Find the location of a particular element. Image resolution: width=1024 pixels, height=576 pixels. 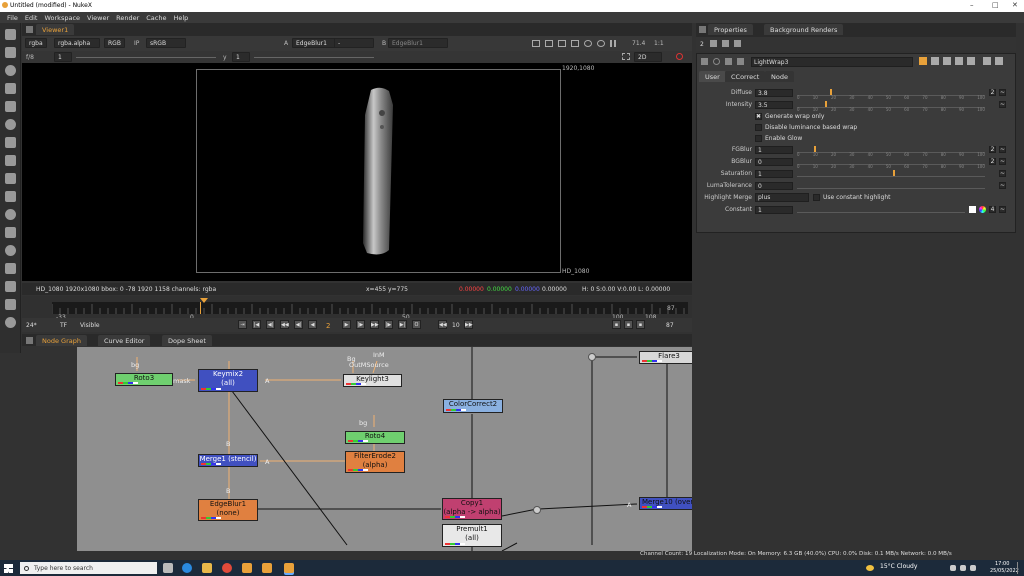

tab-properties: Properties is located at coordinates (730, 29).